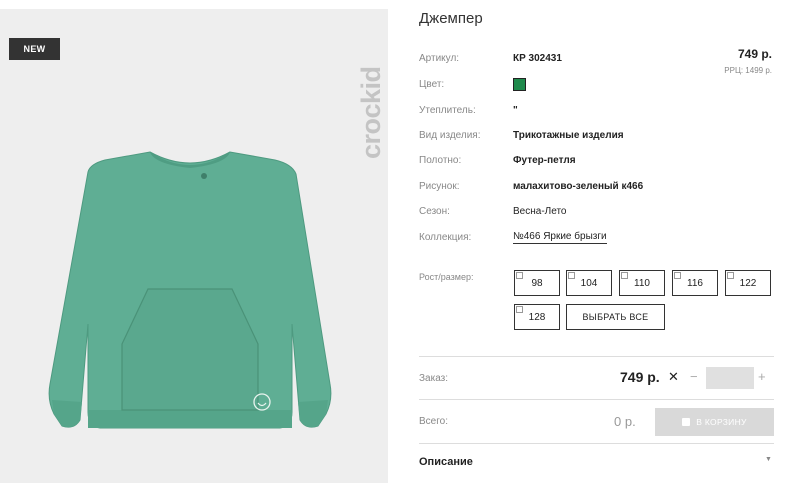 The height and width of the screenshot is (483, 800). I want to click on description-toggle: Описание, so click(446, 462).